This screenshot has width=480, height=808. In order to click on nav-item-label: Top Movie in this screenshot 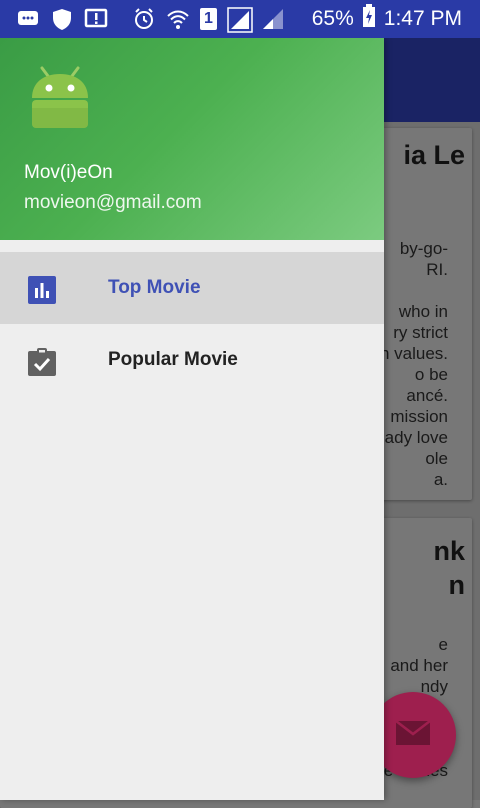, I will do `click(154, 287)`.